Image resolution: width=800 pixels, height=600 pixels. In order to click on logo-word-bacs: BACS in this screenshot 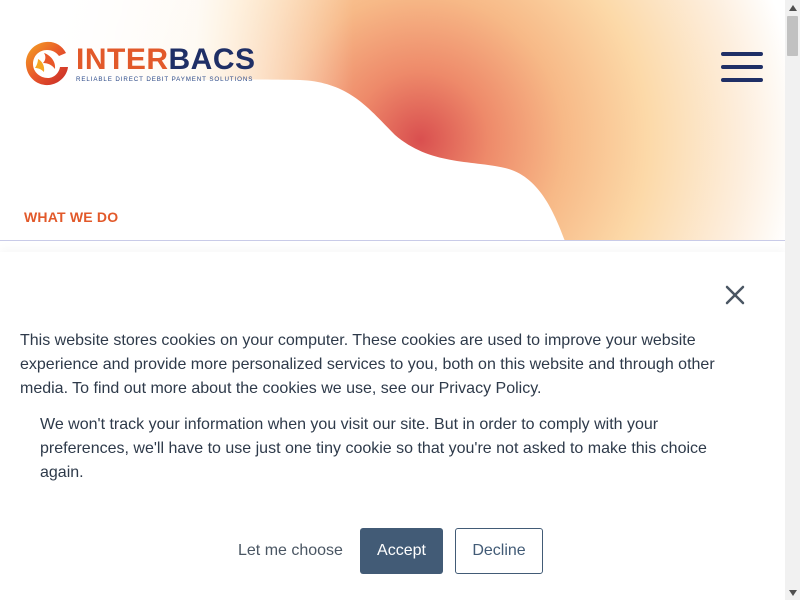, I will do `click(212, 59)`.